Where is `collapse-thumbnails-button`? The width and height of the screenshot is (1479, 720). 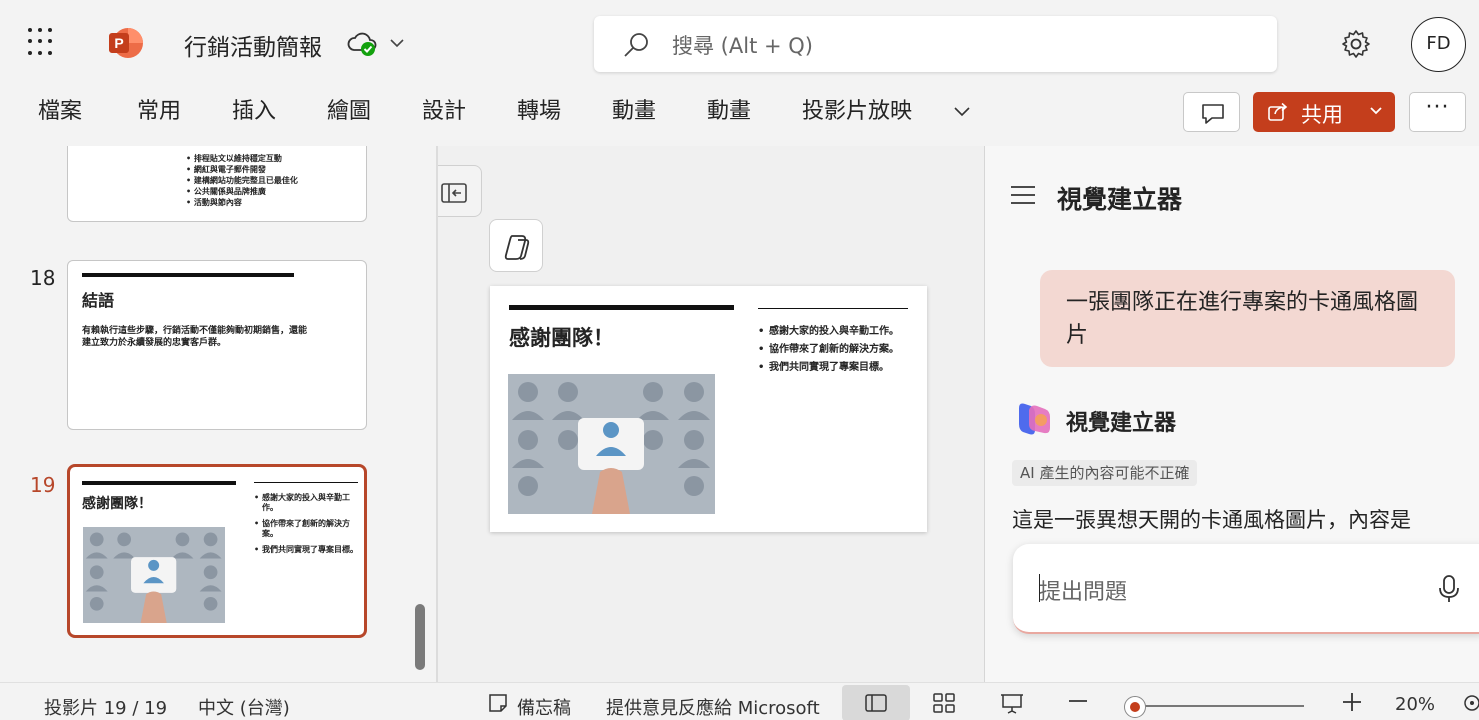
collapse-thumbnails-button is located at coordinates (460, 191).